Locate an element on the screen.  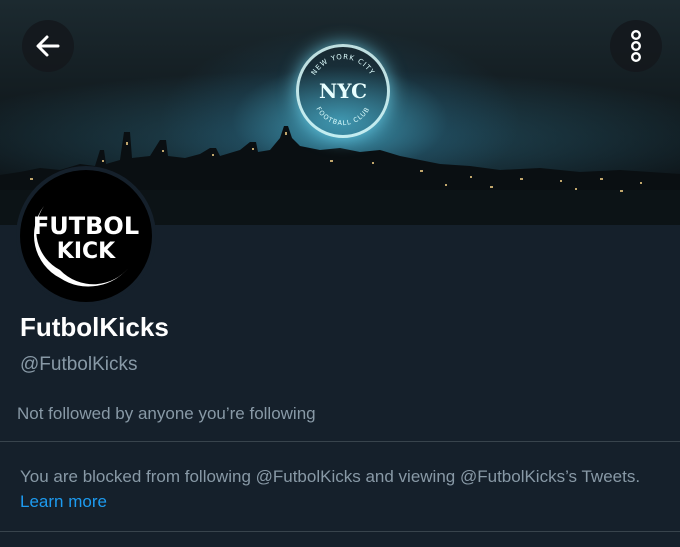
crest-bottom-text: FOOTBALL CLUB is located at coordinates (342, 116).